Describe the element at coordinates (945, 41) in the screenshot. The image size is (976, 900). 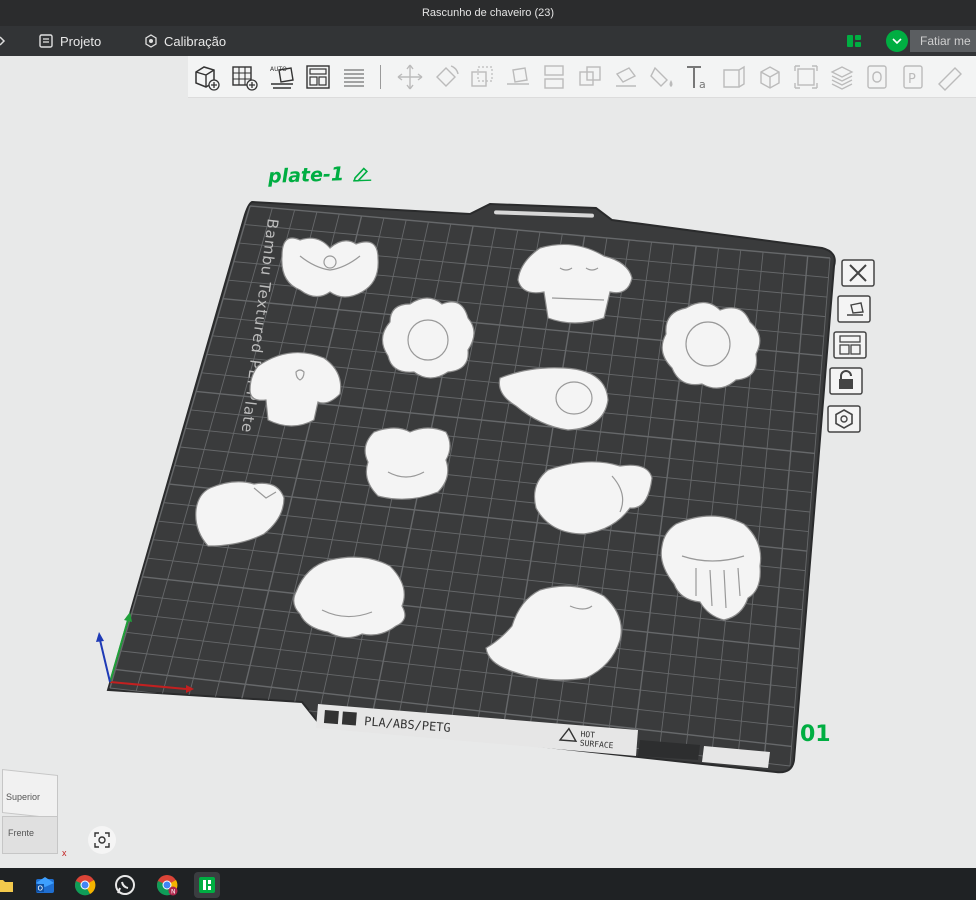
I see `slice-plate-label: Fatiar me` at that location.